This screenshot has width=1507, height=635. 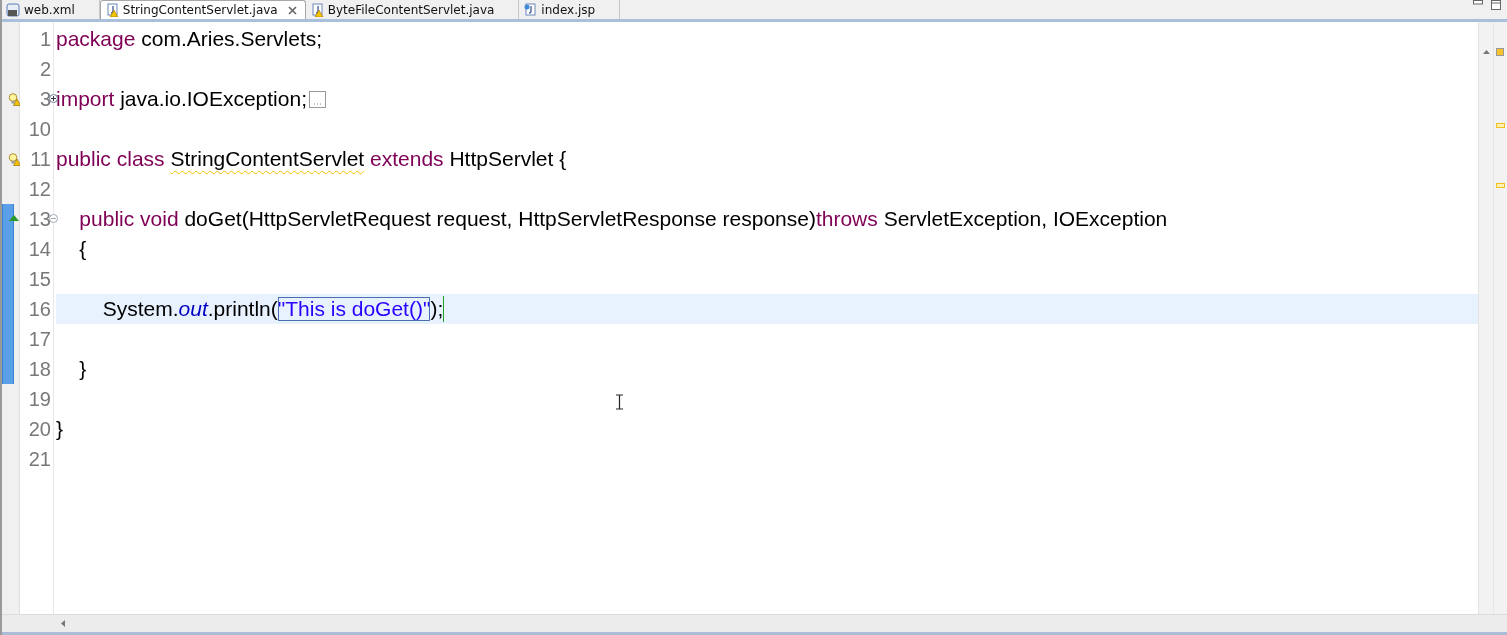 I want to click on code-keyword: void, so click(x=159, y=219).